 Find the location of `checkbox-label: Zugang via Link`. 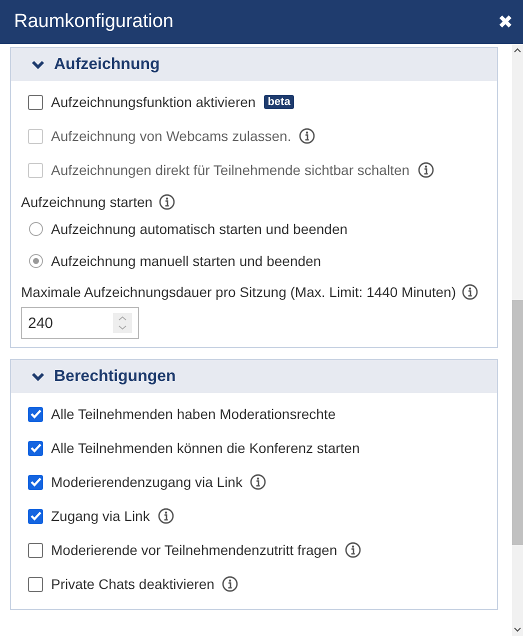

checkbox-label: Zugang via Link is located at coordinates (100, 516).